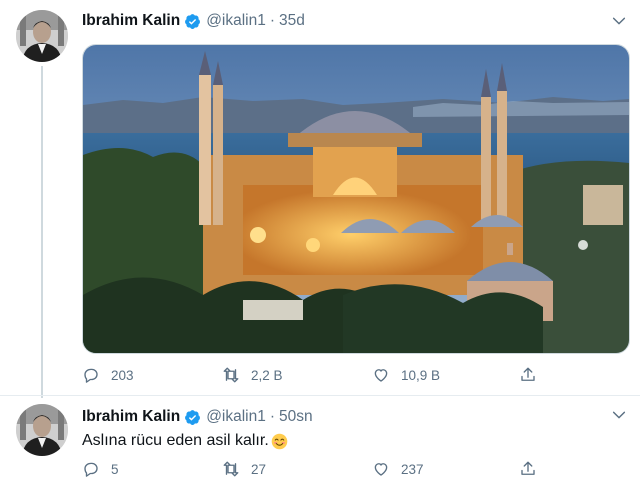 The width and height of the screenshot is (640, 492). Describe the element at coordinates (267, 375) in the screenshot. I see `retweet-count: 2,2 B` at that location.